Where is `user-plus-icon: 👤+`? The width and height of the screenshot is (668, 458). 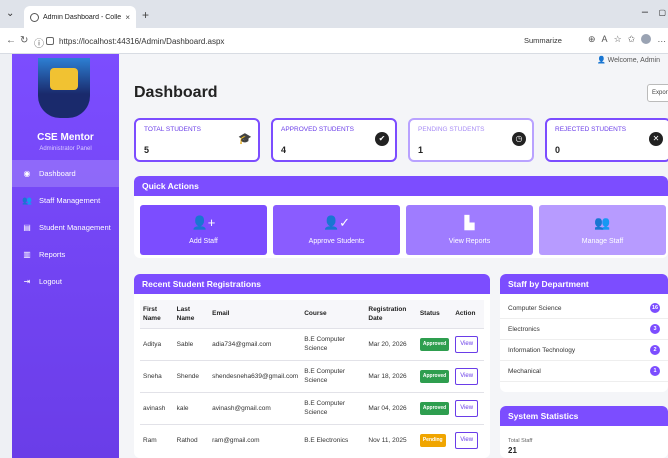 user-plus-icon: 👤+ is located at coordinates (203, 222).